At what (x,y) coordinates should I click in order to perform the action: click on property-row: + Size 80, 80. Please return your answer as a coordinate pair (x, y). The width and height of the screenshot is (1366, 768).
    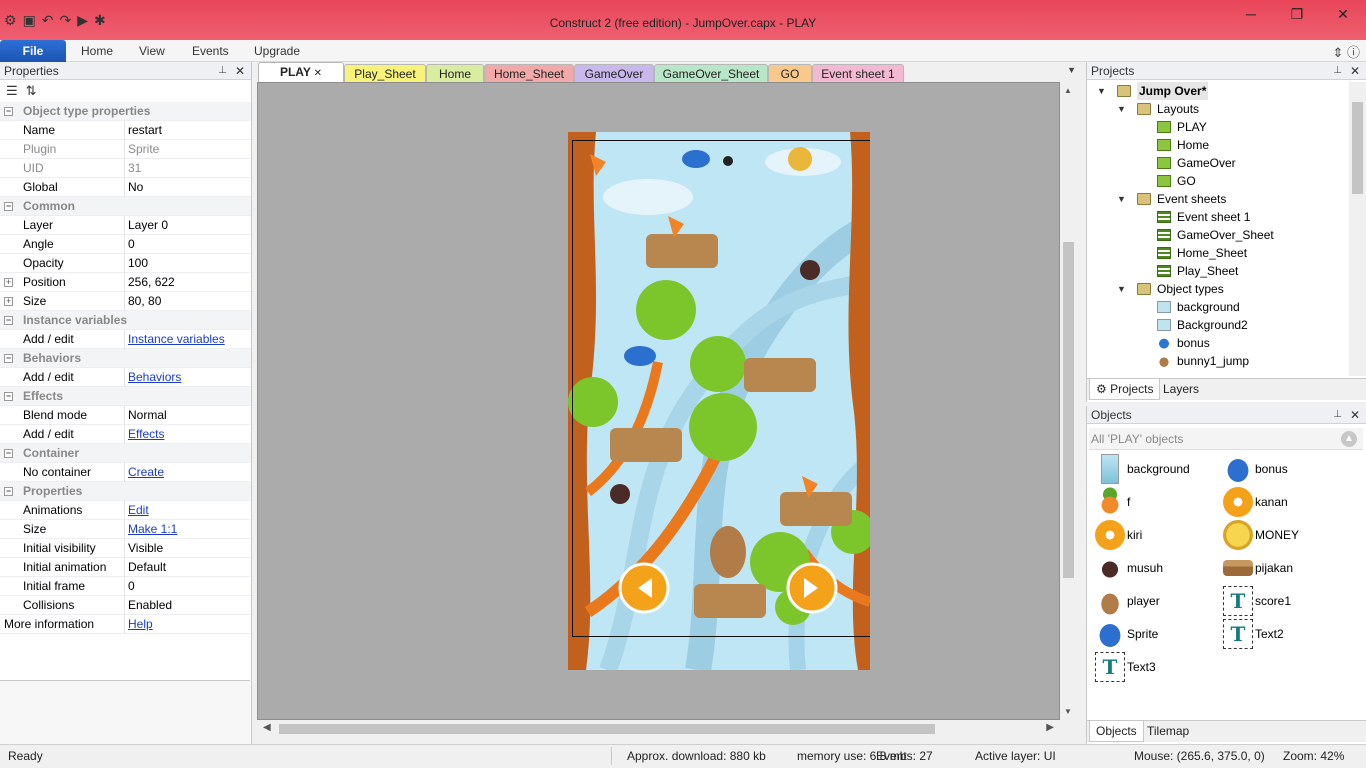
    Looking at the image, I should click on (125, 301).